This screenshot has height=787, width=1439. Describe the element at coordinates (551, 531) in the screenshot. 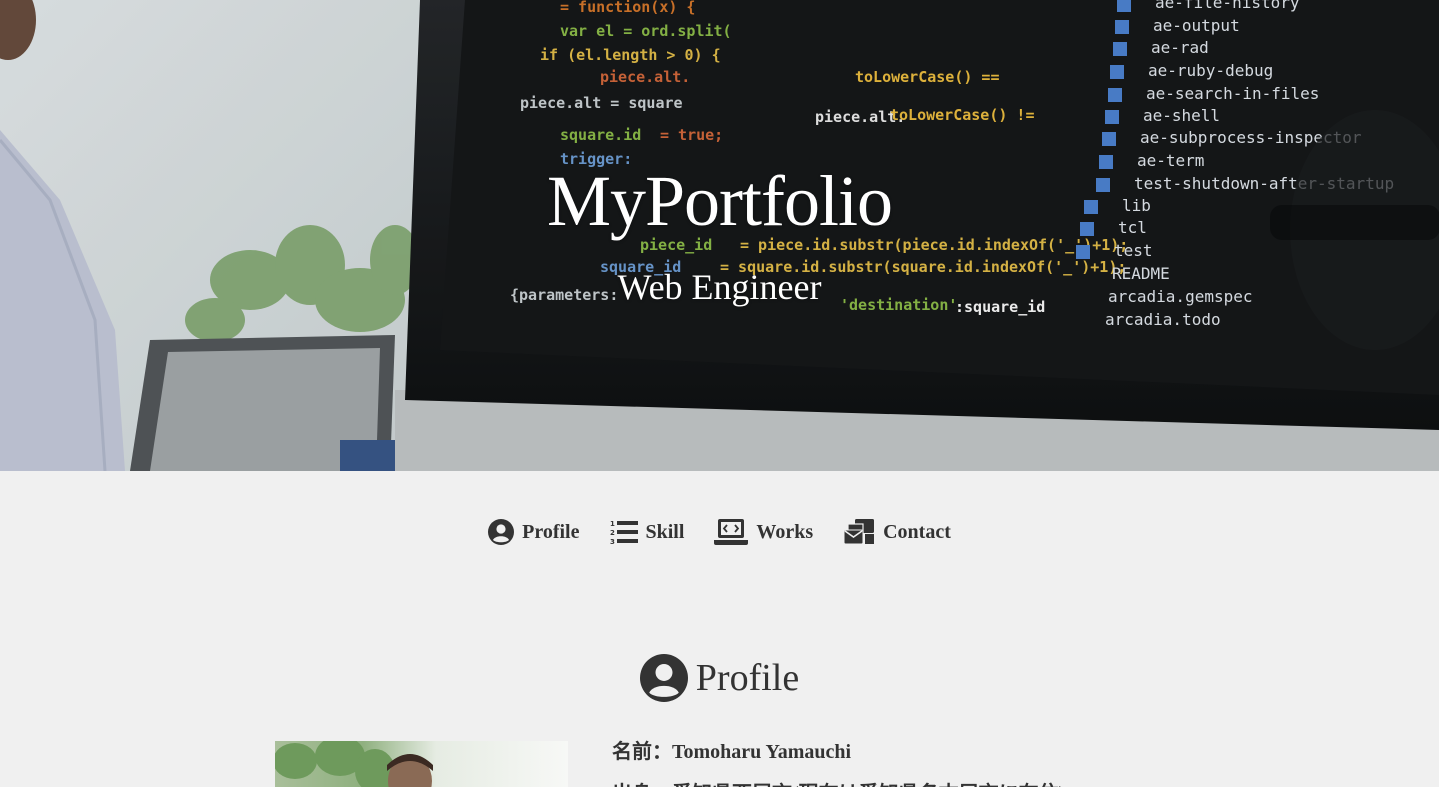

I see `nav-item-label: Profile` at that location.